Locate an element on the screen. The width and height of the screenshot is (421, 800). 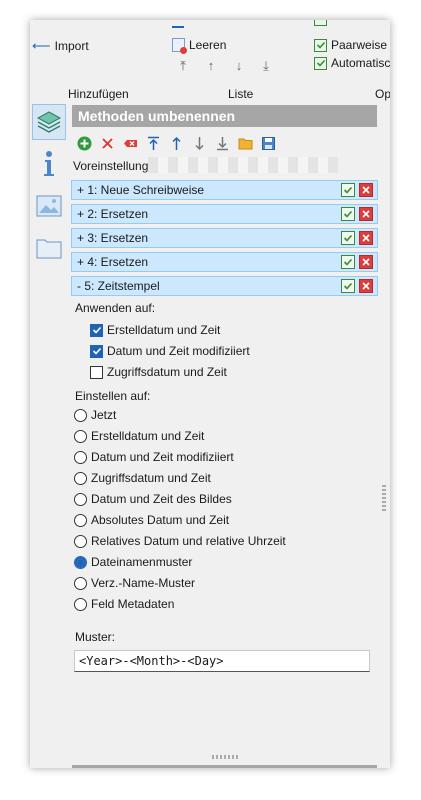
move-top-icon: ⤒ is located at coordinates (183, 66).